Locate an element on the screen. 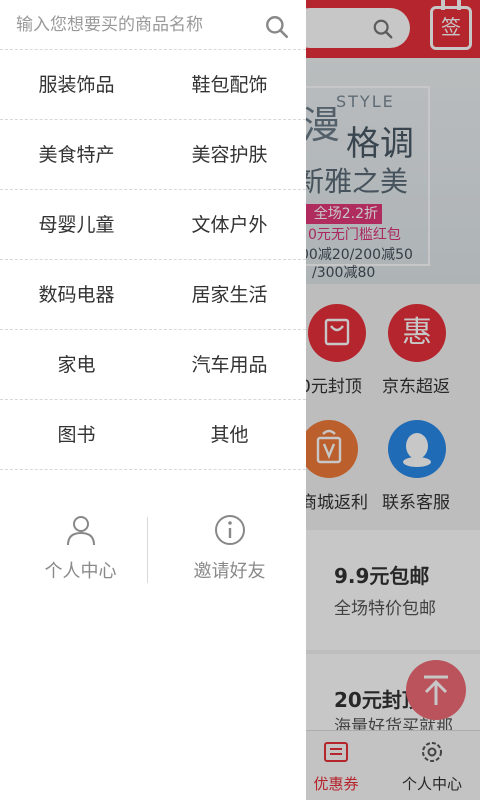 The height and width of the screenshot is (800, 480). category-row: 图书 其他 is located at coordinates (153, 435).